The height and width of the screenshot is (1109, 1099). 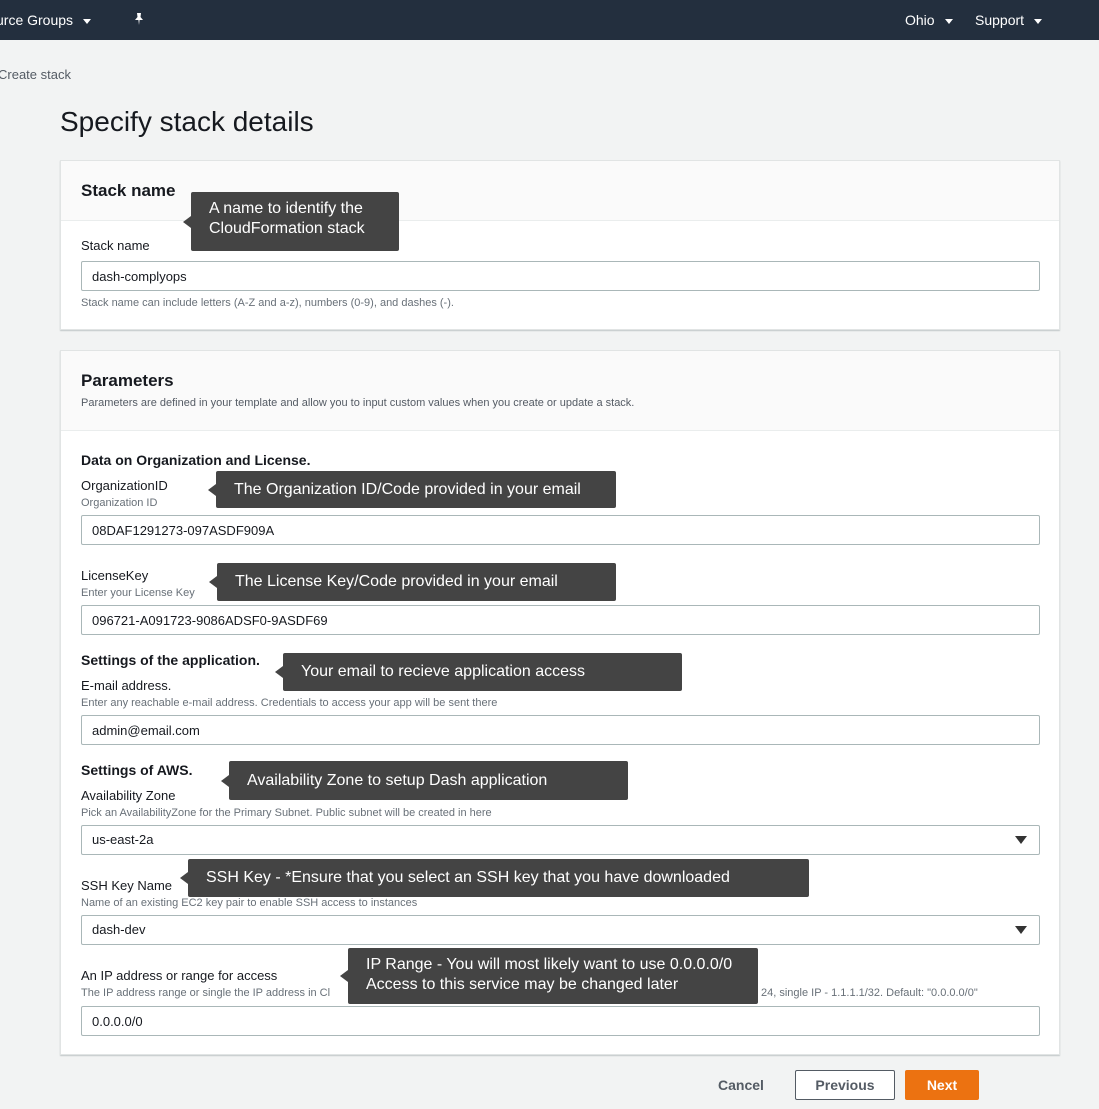 I want to click on tooltip-email-text: Your email to recieve application access, so click(x=443, y=671).